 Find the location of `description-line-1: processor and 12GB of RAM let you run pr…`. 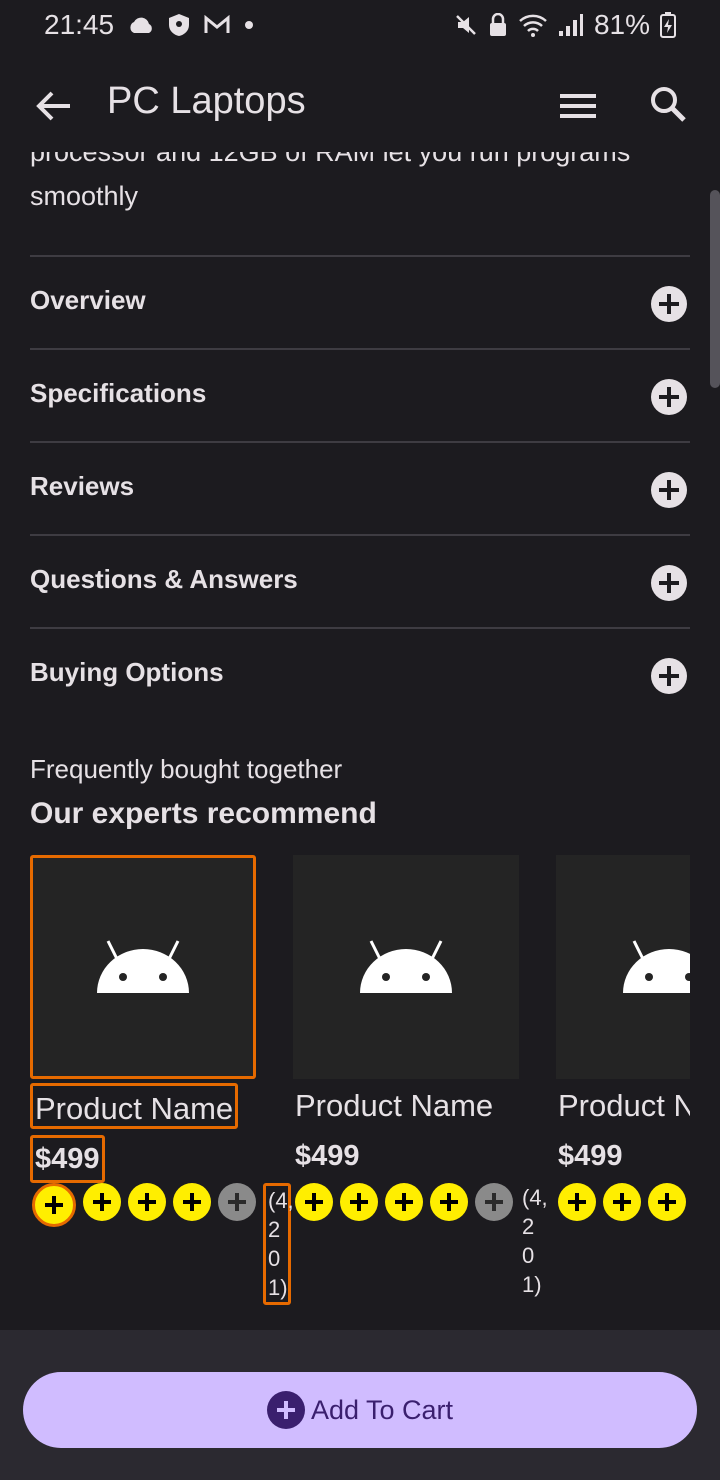

description-line-1: processor and 12GB of RAM let you run pr… is located at coordinates (330, 159).